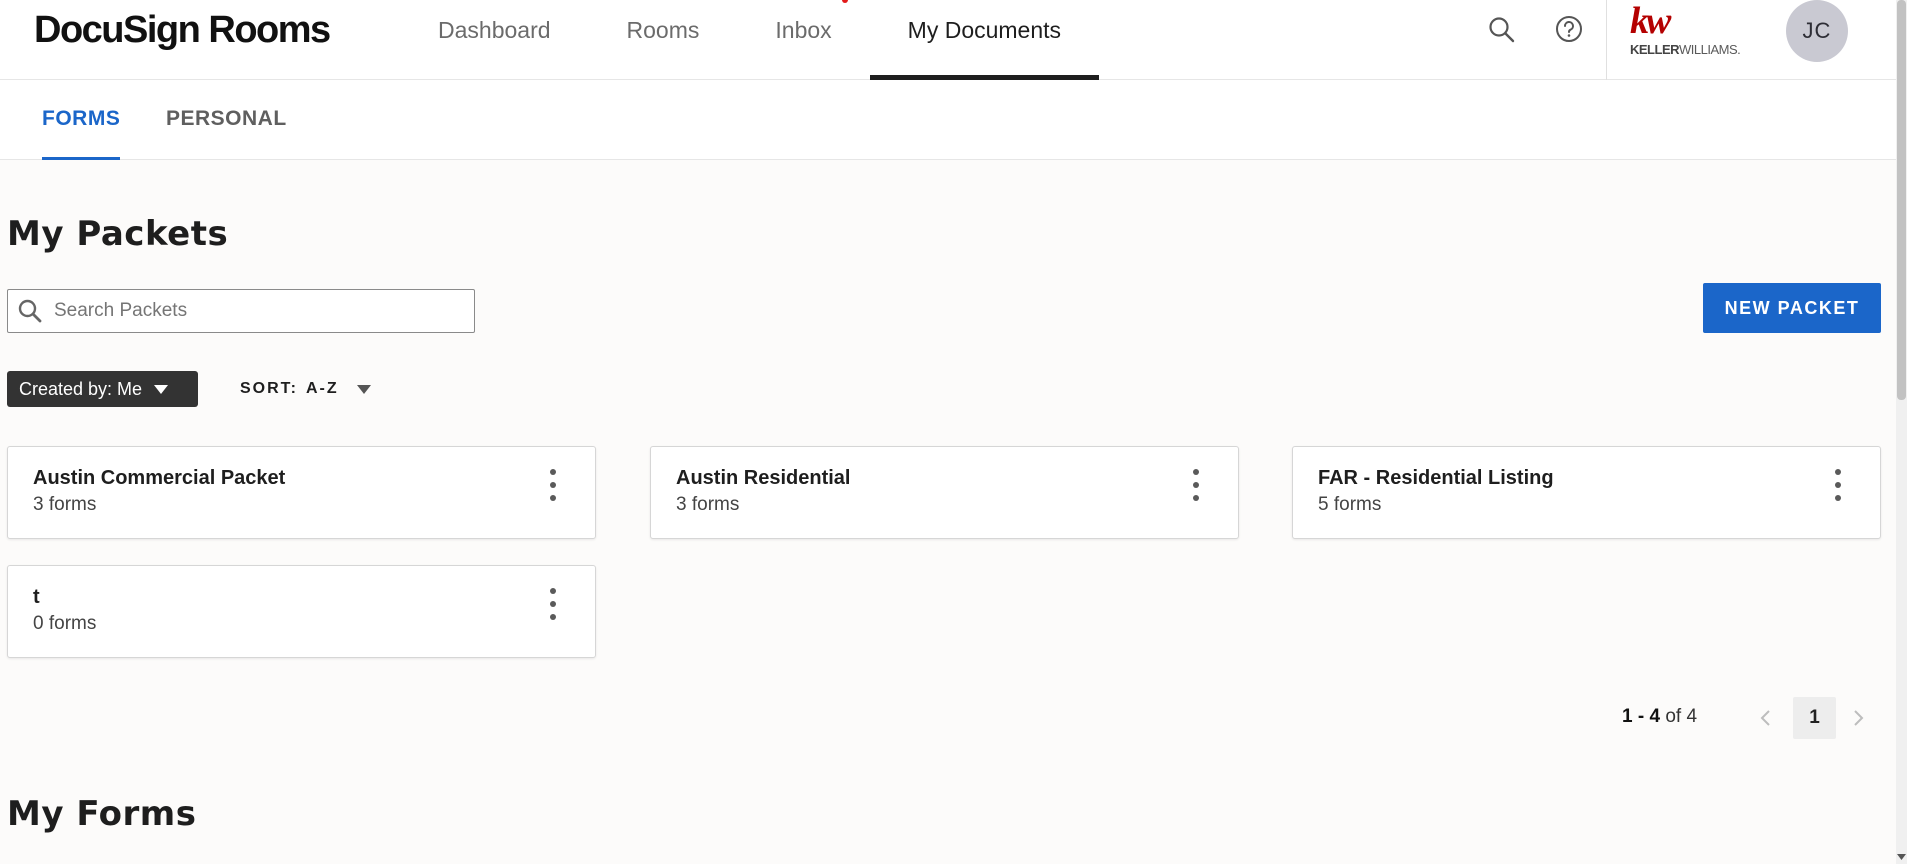 The height and width of the screenshot is (864, 1907). I want to click on packet-form-count: 5 forms, so click(1350, 504).